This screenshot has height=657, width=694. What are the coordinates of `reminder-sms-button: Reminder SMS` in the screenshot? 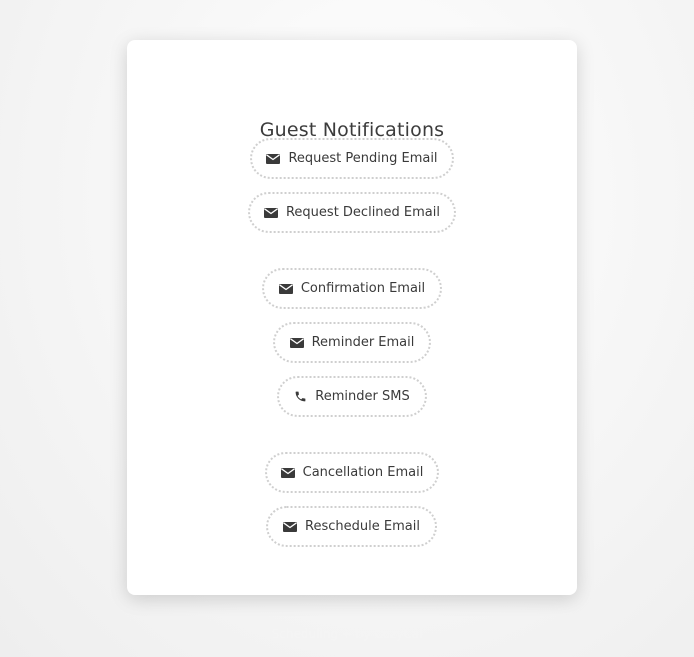 It's located at (352, 396).